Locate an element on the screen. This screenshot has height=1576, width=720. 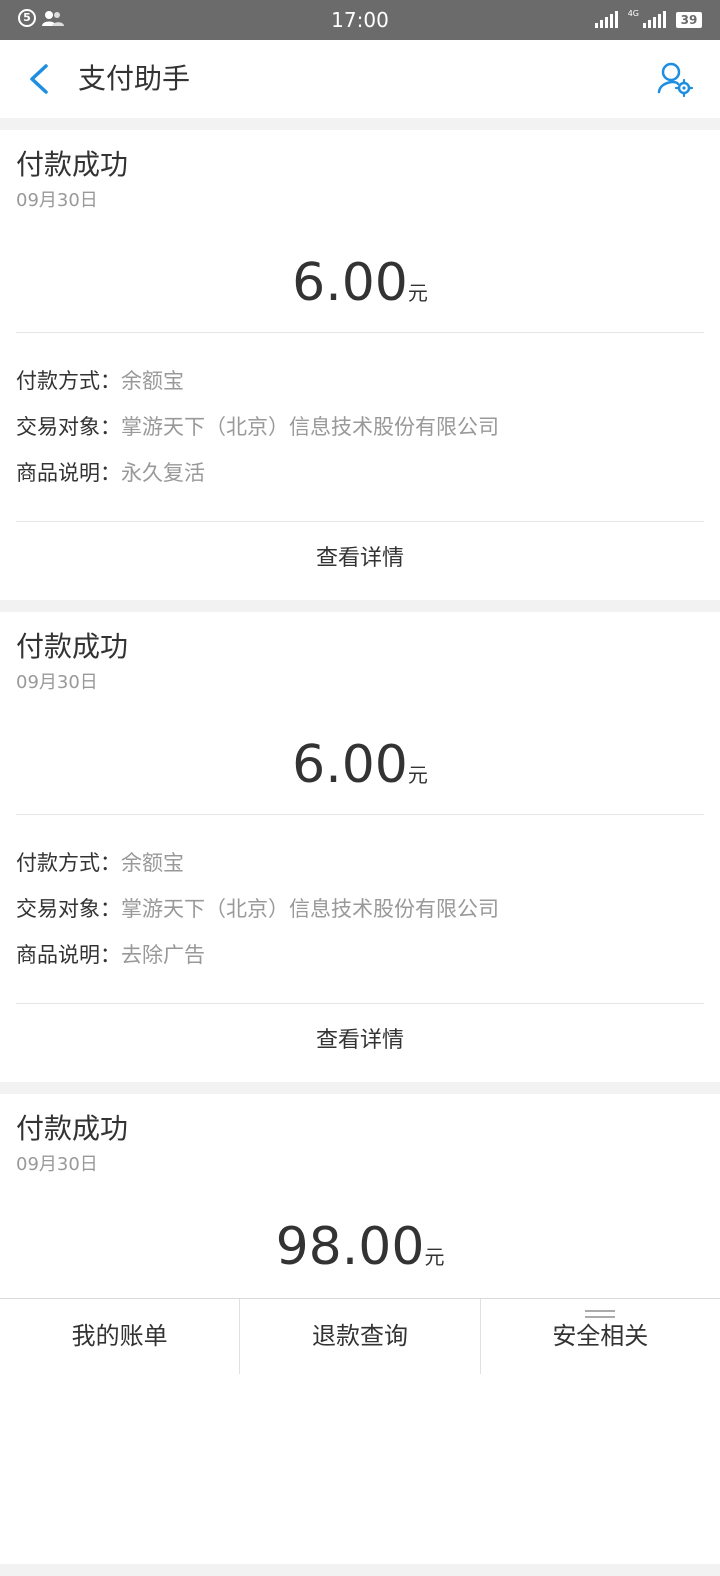
tab-refund-query: 退款查询 is located at coordinates (359, 1336).